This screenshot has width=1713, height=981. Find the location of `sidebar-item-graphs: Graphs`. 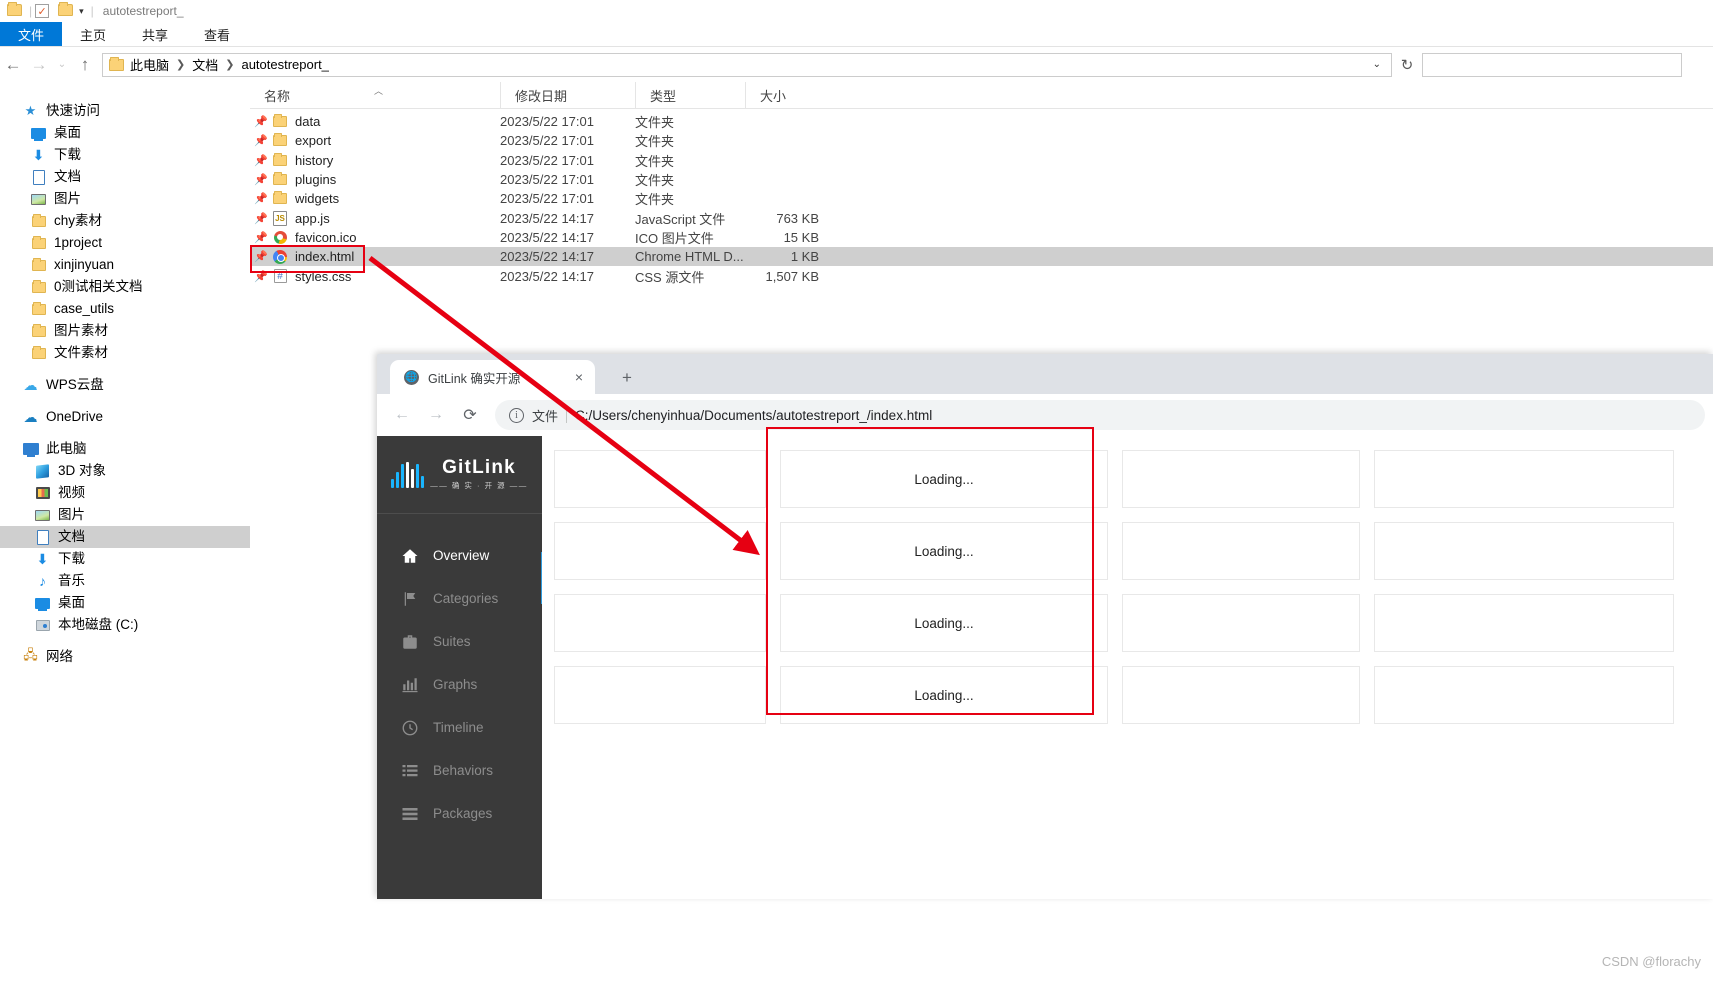

sidebar-item-graphs: Graphs is located at coordinates (459, 684).